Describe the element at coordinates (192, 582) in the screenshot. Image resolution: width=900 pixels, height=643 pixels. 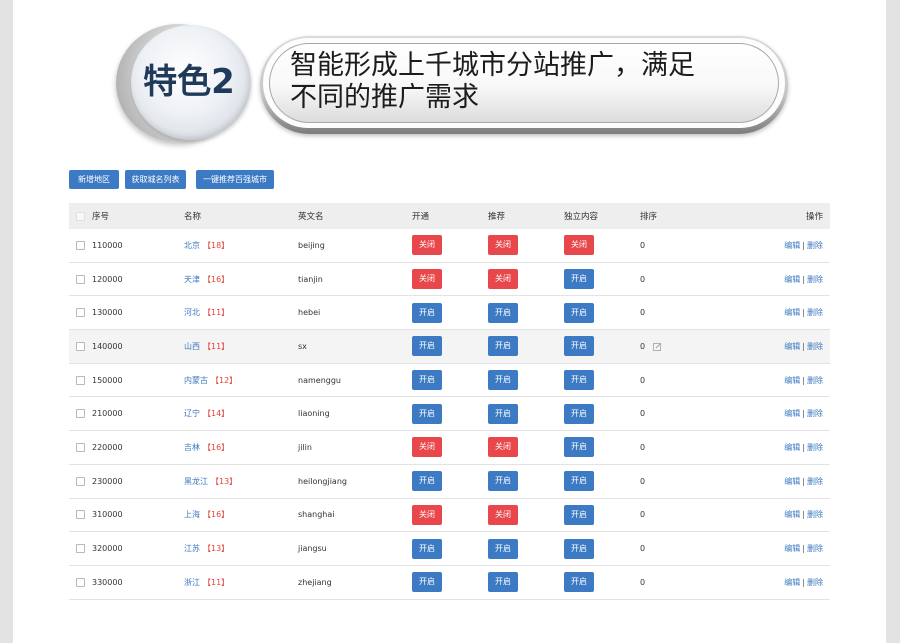
I see `region-name-link: 浙江` at that location.